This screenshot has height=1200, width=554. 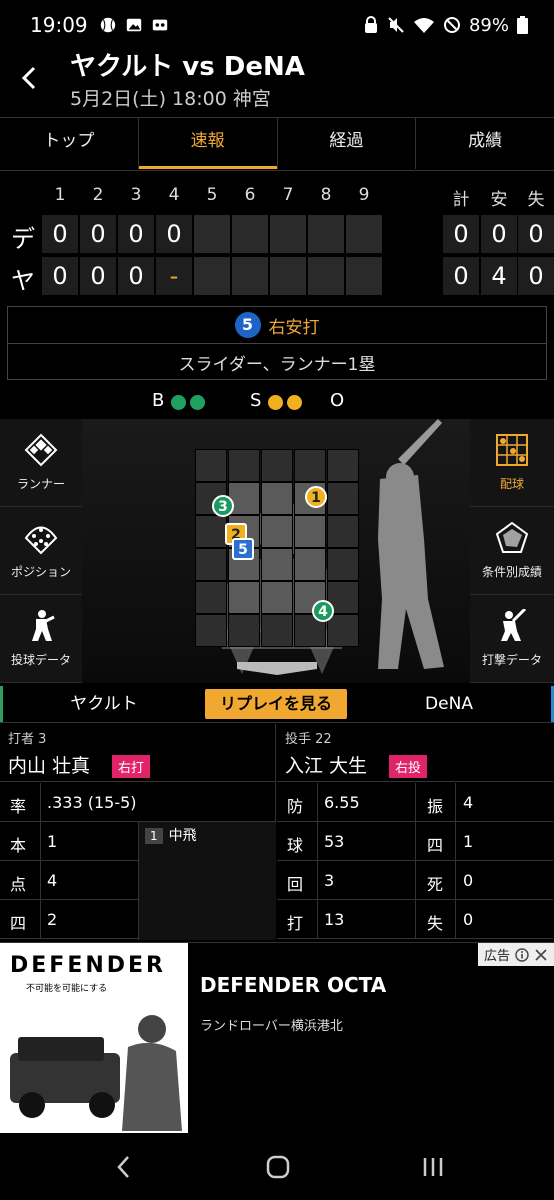 What do you see at coordinates (41, 551) in the screenshot?
I see `position-button: ポジション` at bounding box center [41, 551].